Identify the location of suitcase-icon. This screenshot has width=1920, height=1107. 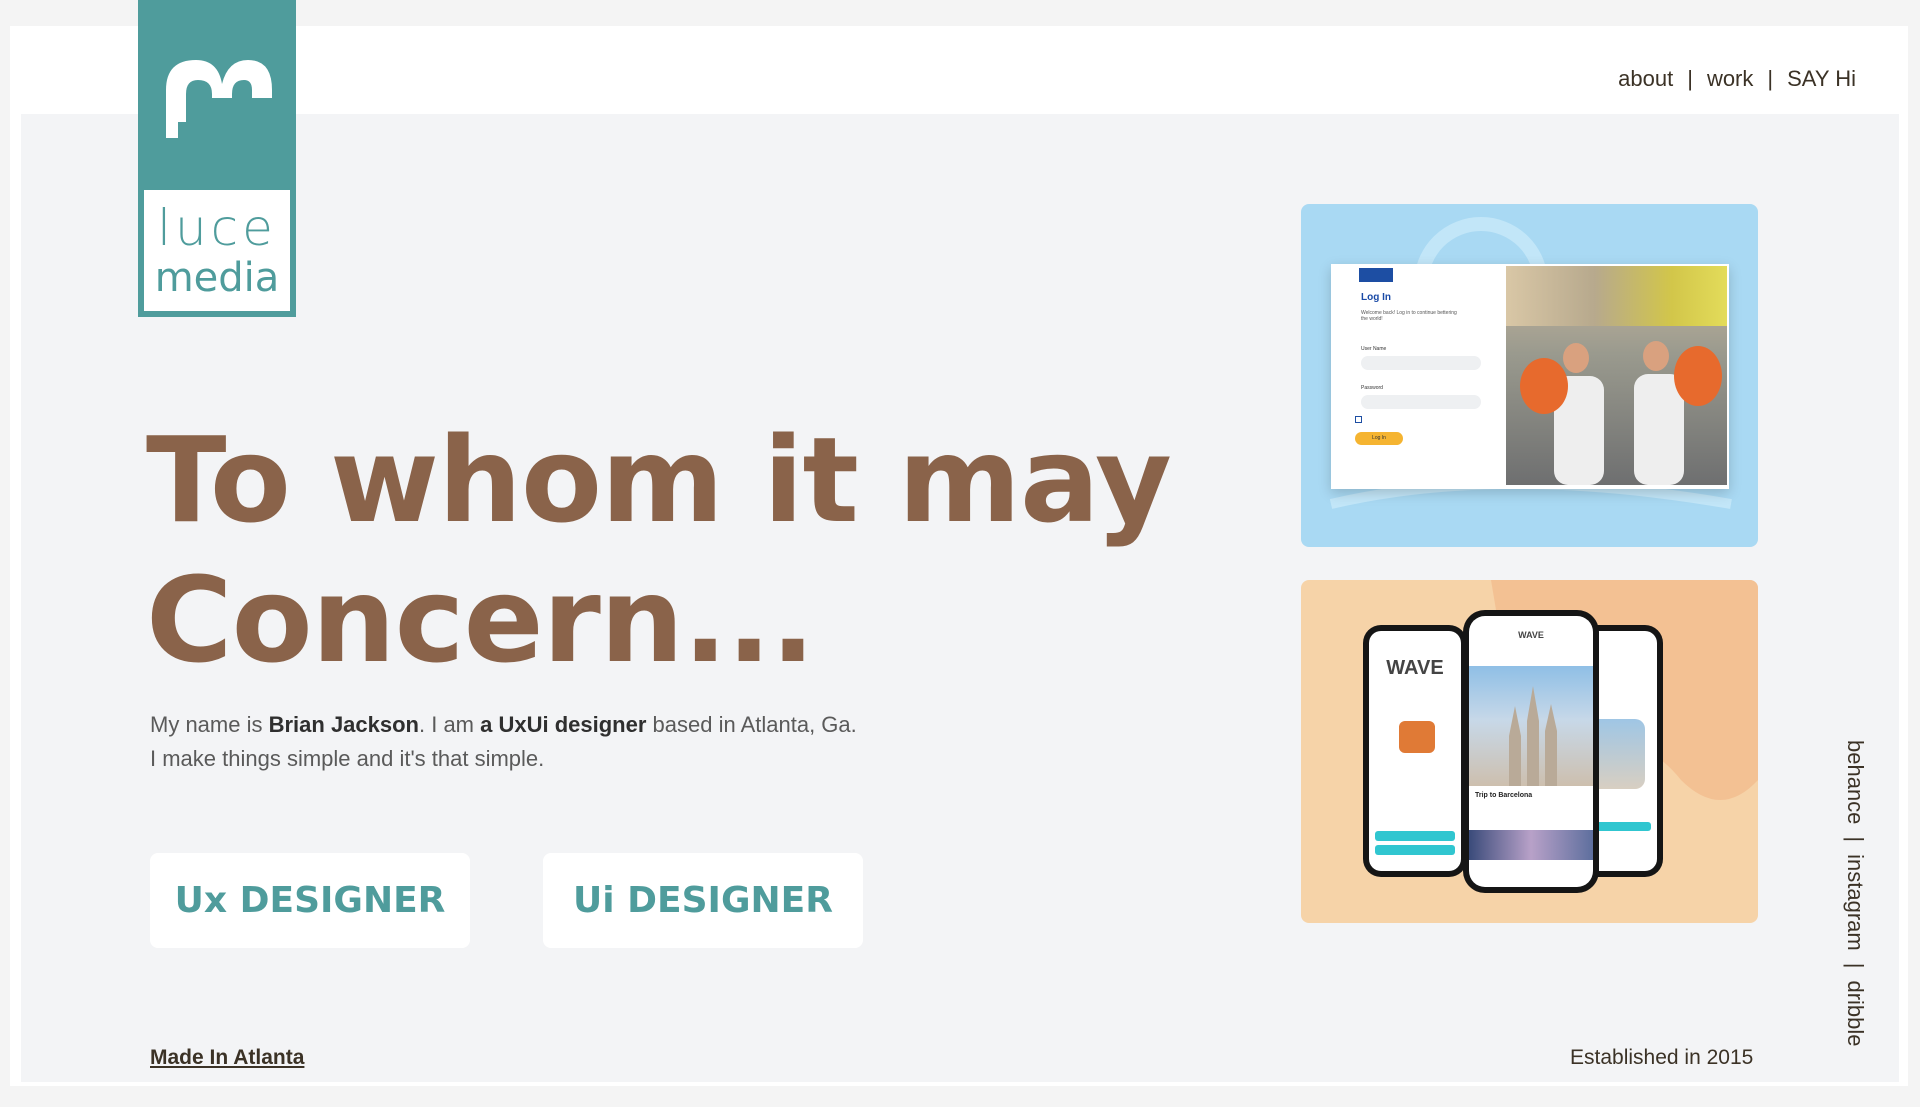
(1417, 737).